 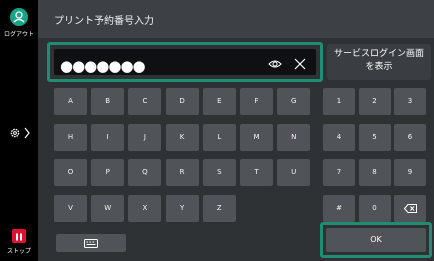 What do you see at coordinates (70, 101) in the screenshot?
I see `key-a: A` at bounding box center [70, 101].